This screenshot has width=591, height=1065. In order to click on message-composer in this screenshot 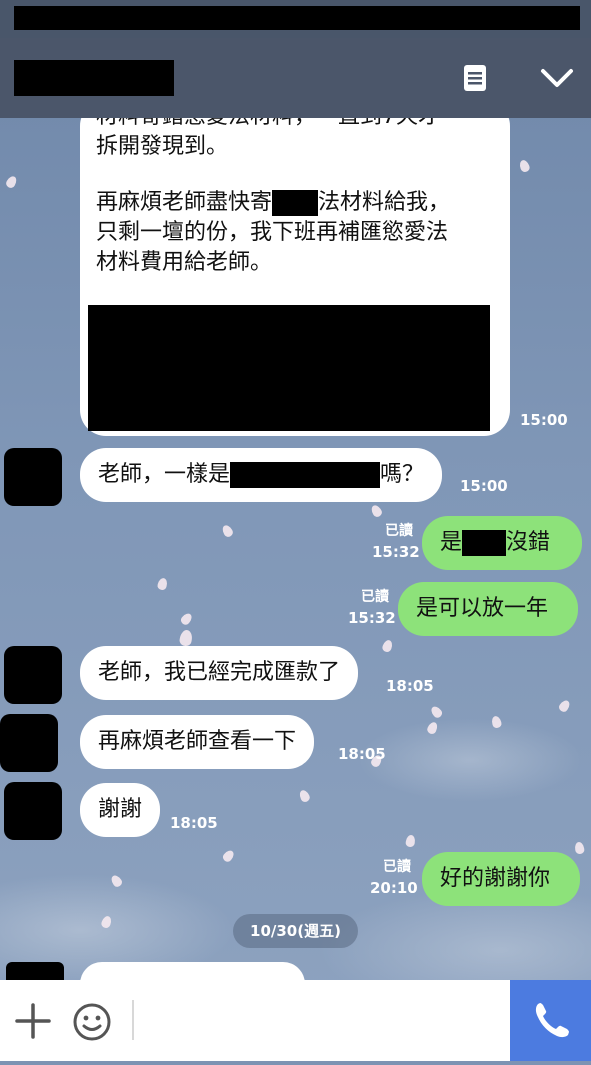, I will do `click(295, 1020)`.